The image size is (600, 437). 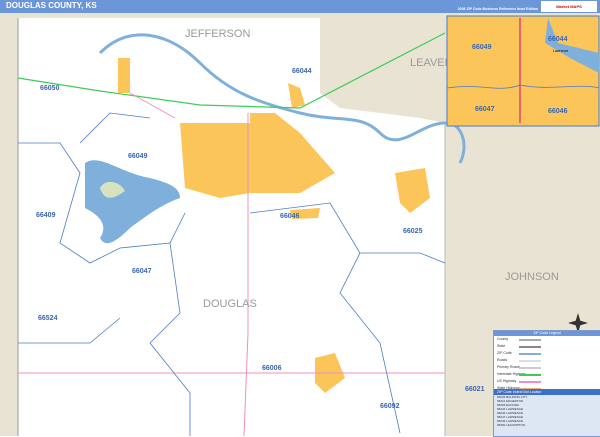 What do you see at coordinates (124, 75) in the screenshot?
I see `lecompton-urban-area` at bounding box center [124, 75].